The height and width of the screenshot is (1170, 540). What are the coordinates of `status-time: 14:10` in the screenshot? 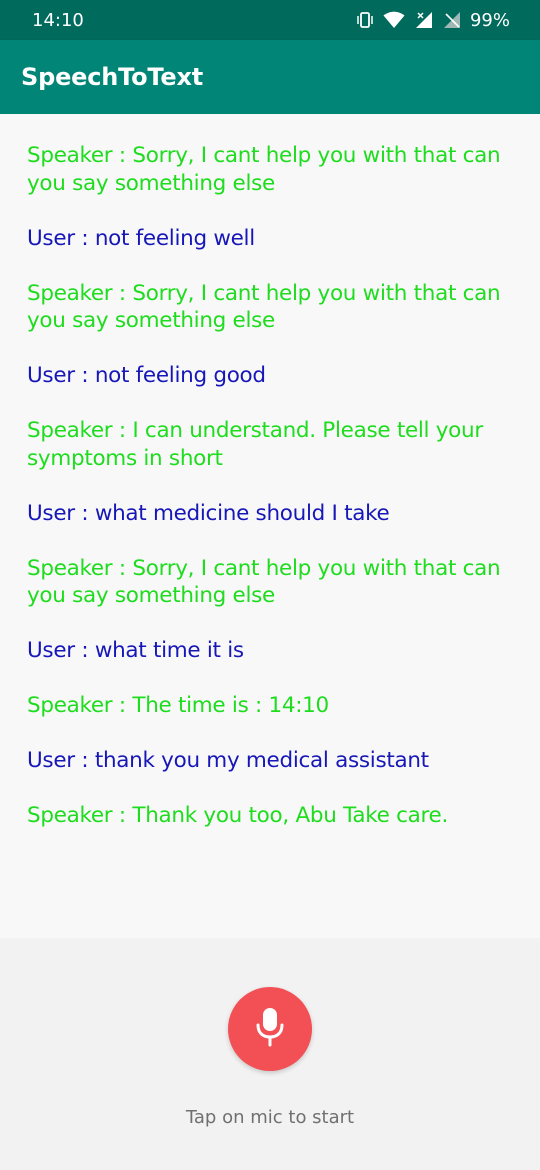 It's located at (58, 20).